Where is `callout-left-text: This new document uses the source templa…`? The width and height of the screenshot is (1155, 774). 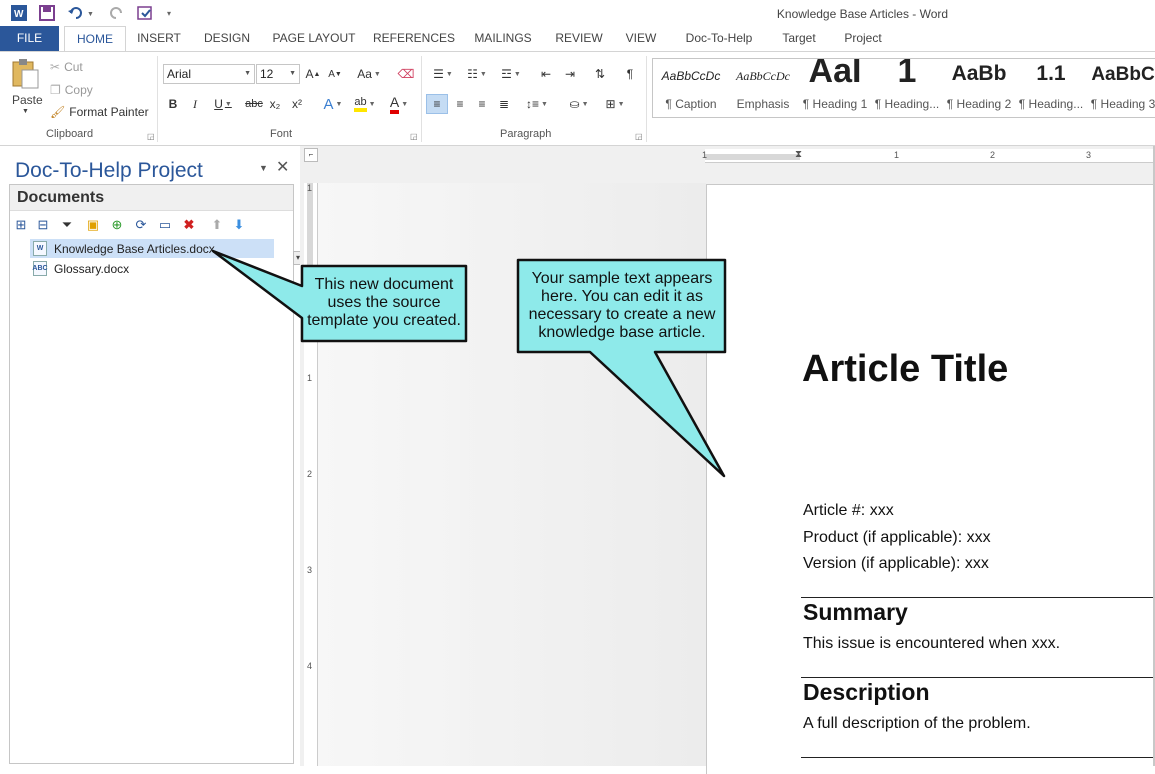 callout-left-text: This new document uses the source templa… is located at coordinates (384, 302).